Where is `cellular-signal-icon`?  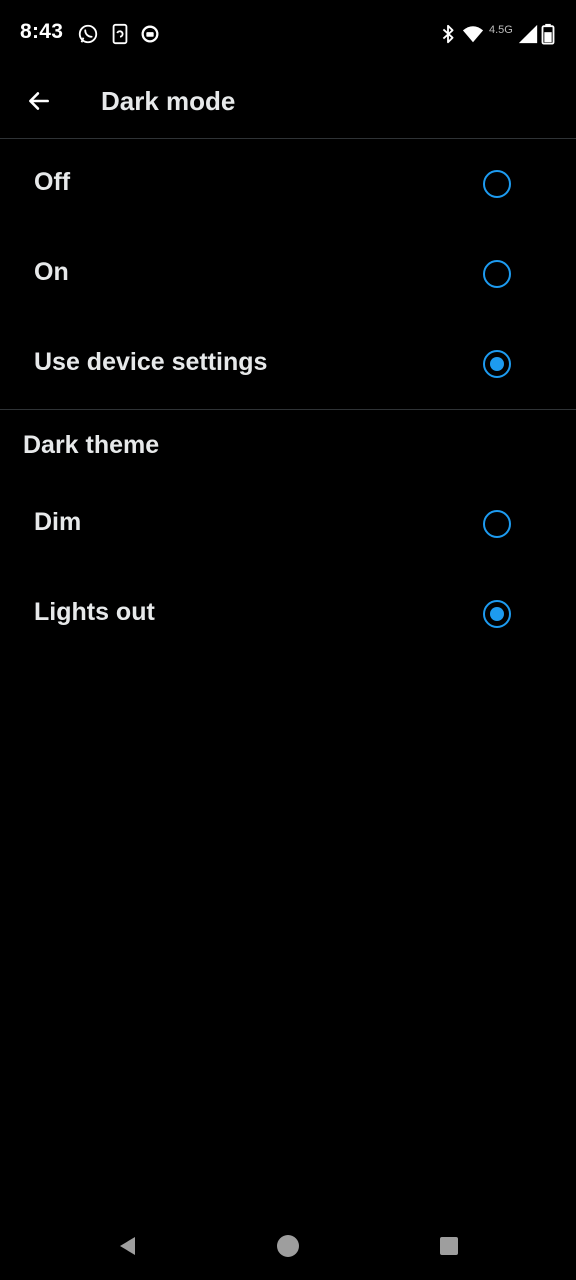 cellular-signal-icon is located at coordinates (528, 34).